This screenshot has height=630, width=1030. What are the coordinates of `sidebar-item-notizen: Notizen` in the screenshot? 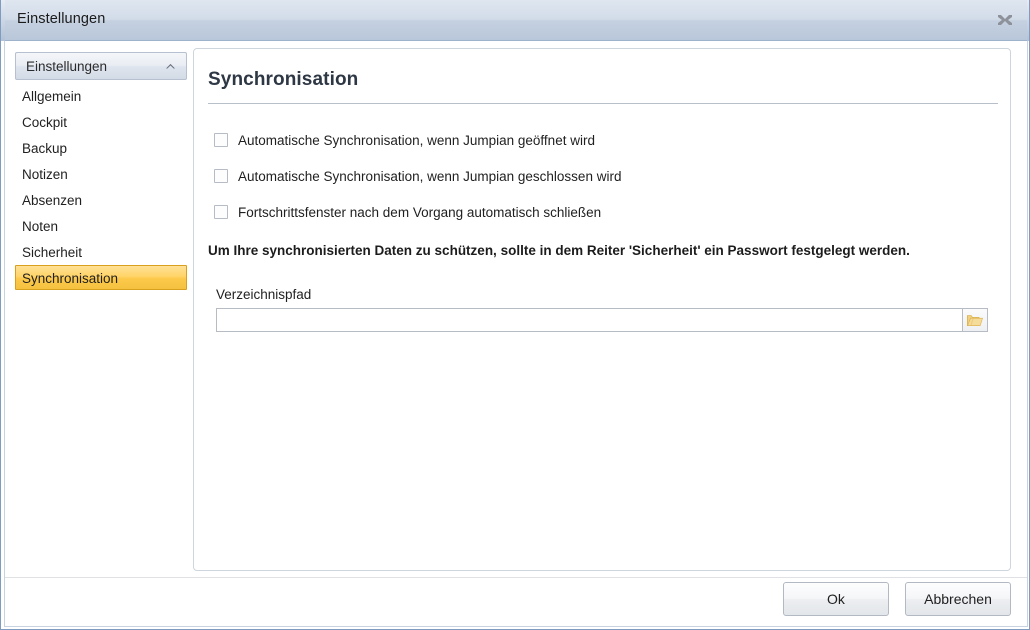 It's located at (101, 173).